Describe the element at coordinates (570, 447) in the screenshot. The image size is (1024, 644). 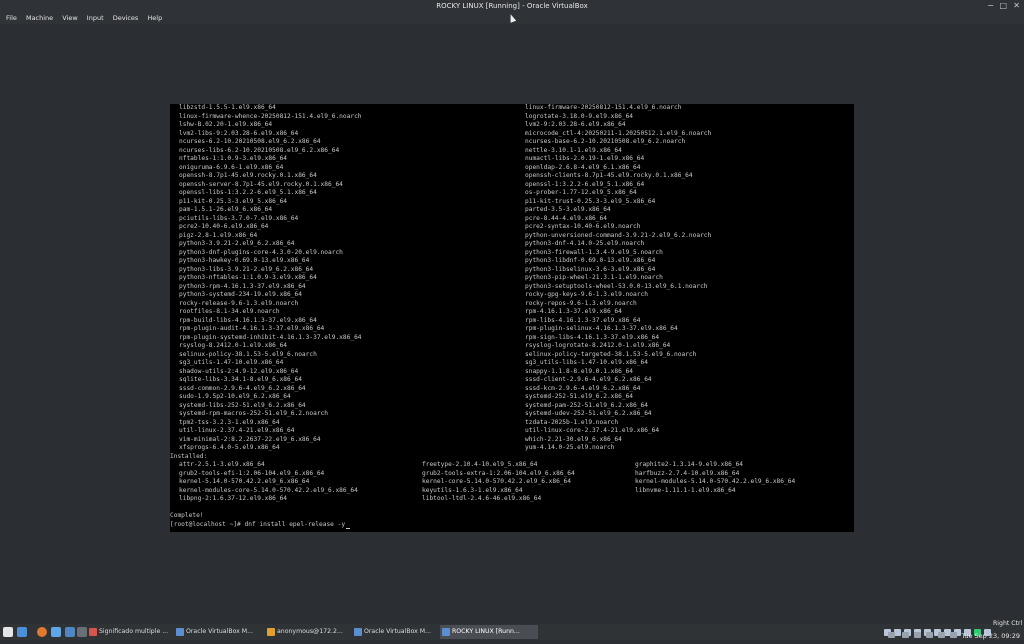
I see `console-line: yum-4.14.0-25.el9.noarch` at that location.